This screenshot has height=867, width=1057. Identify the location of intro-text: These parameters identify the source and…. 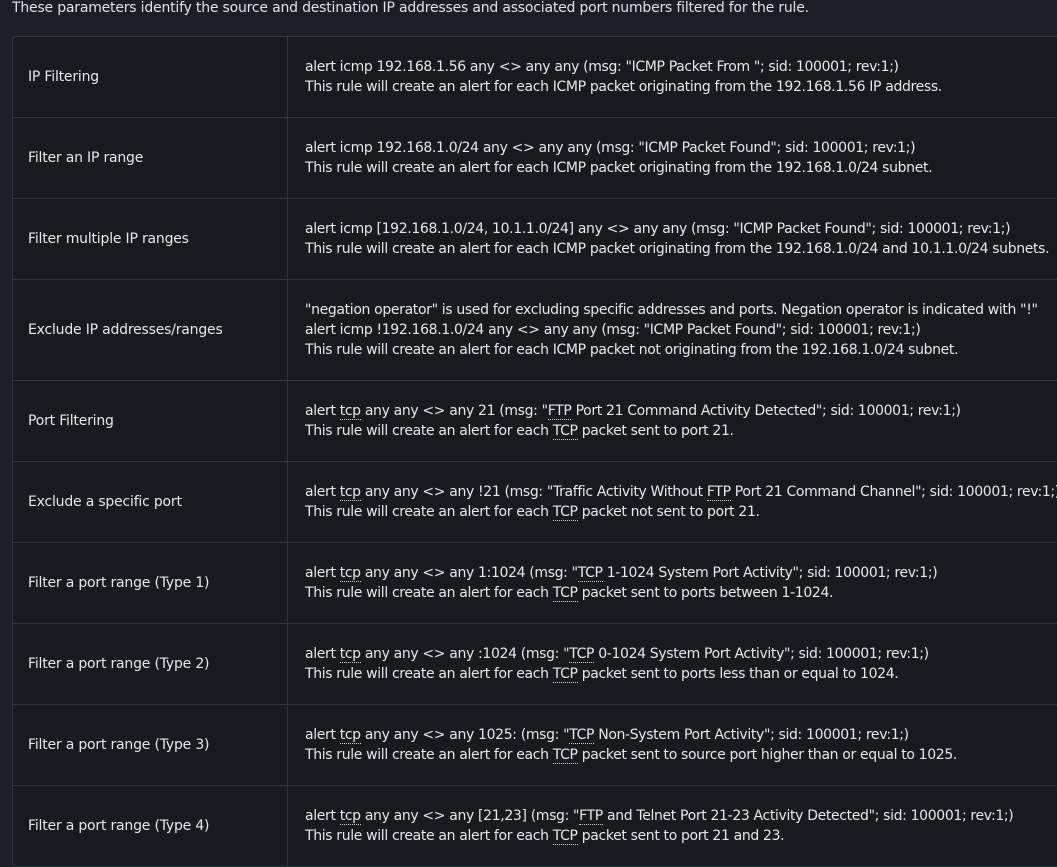
(410, 8).